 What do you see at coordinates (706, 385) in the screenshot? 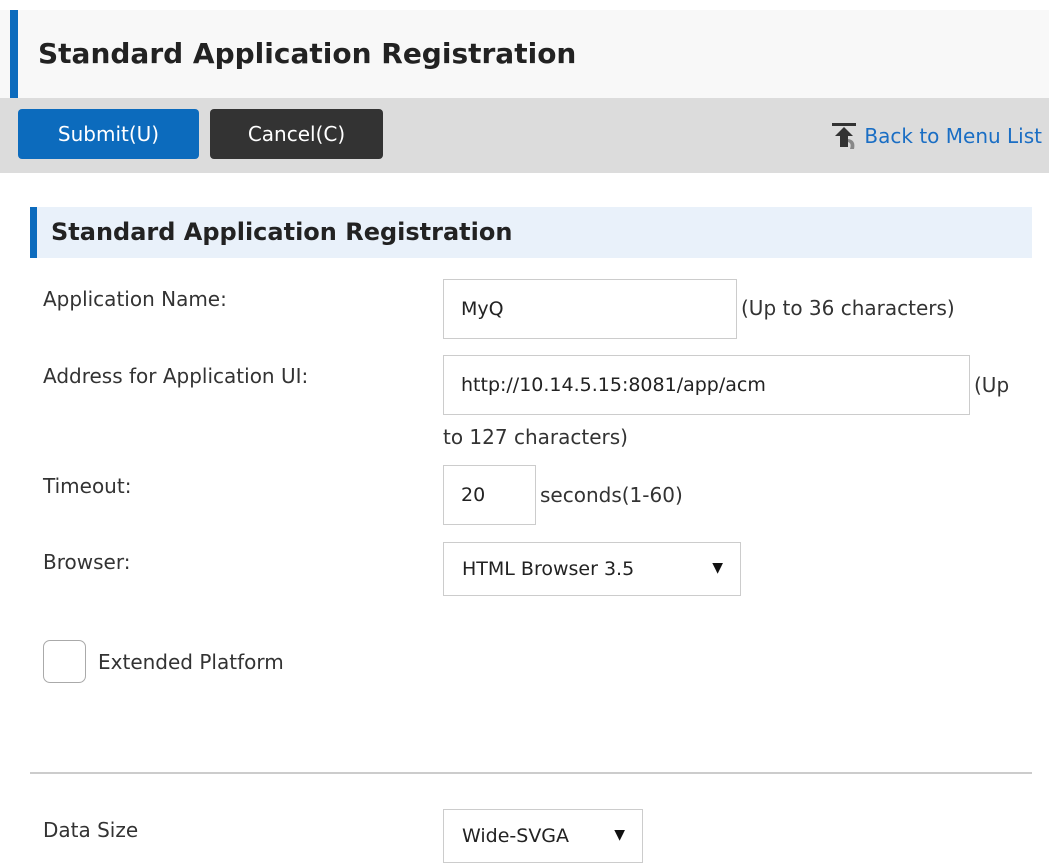
I see `app-address-input` at bounding box center [706, 385].